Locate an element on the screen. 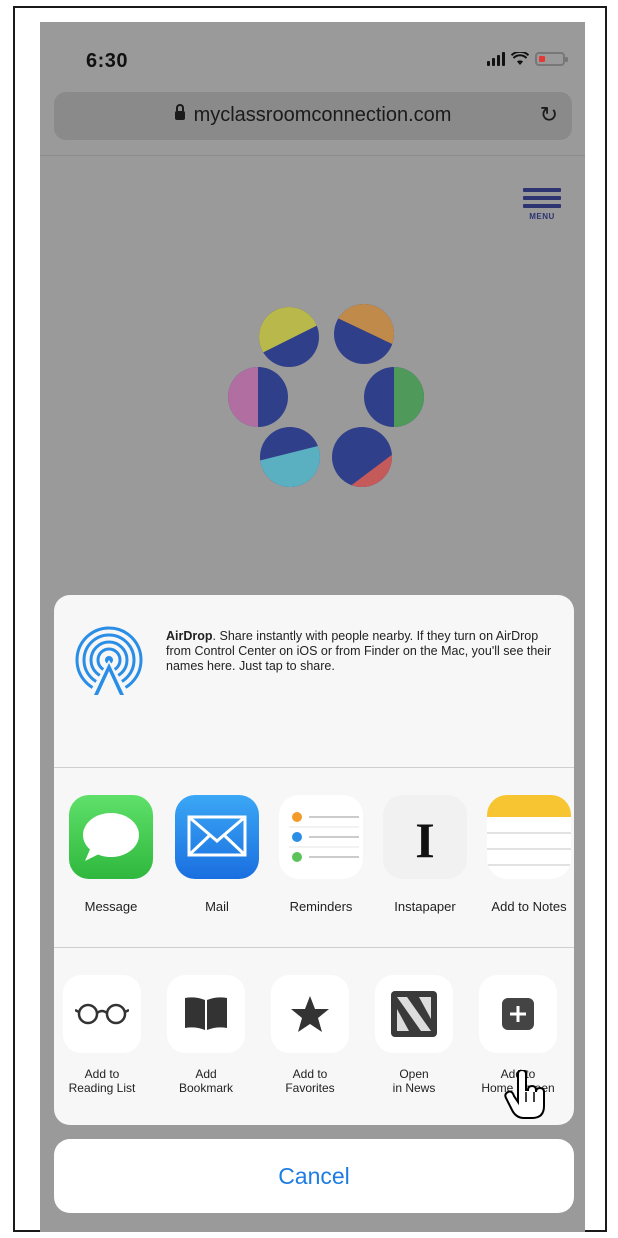  url-text: myclassroomconnection.com is located at coordinates (322, 115).